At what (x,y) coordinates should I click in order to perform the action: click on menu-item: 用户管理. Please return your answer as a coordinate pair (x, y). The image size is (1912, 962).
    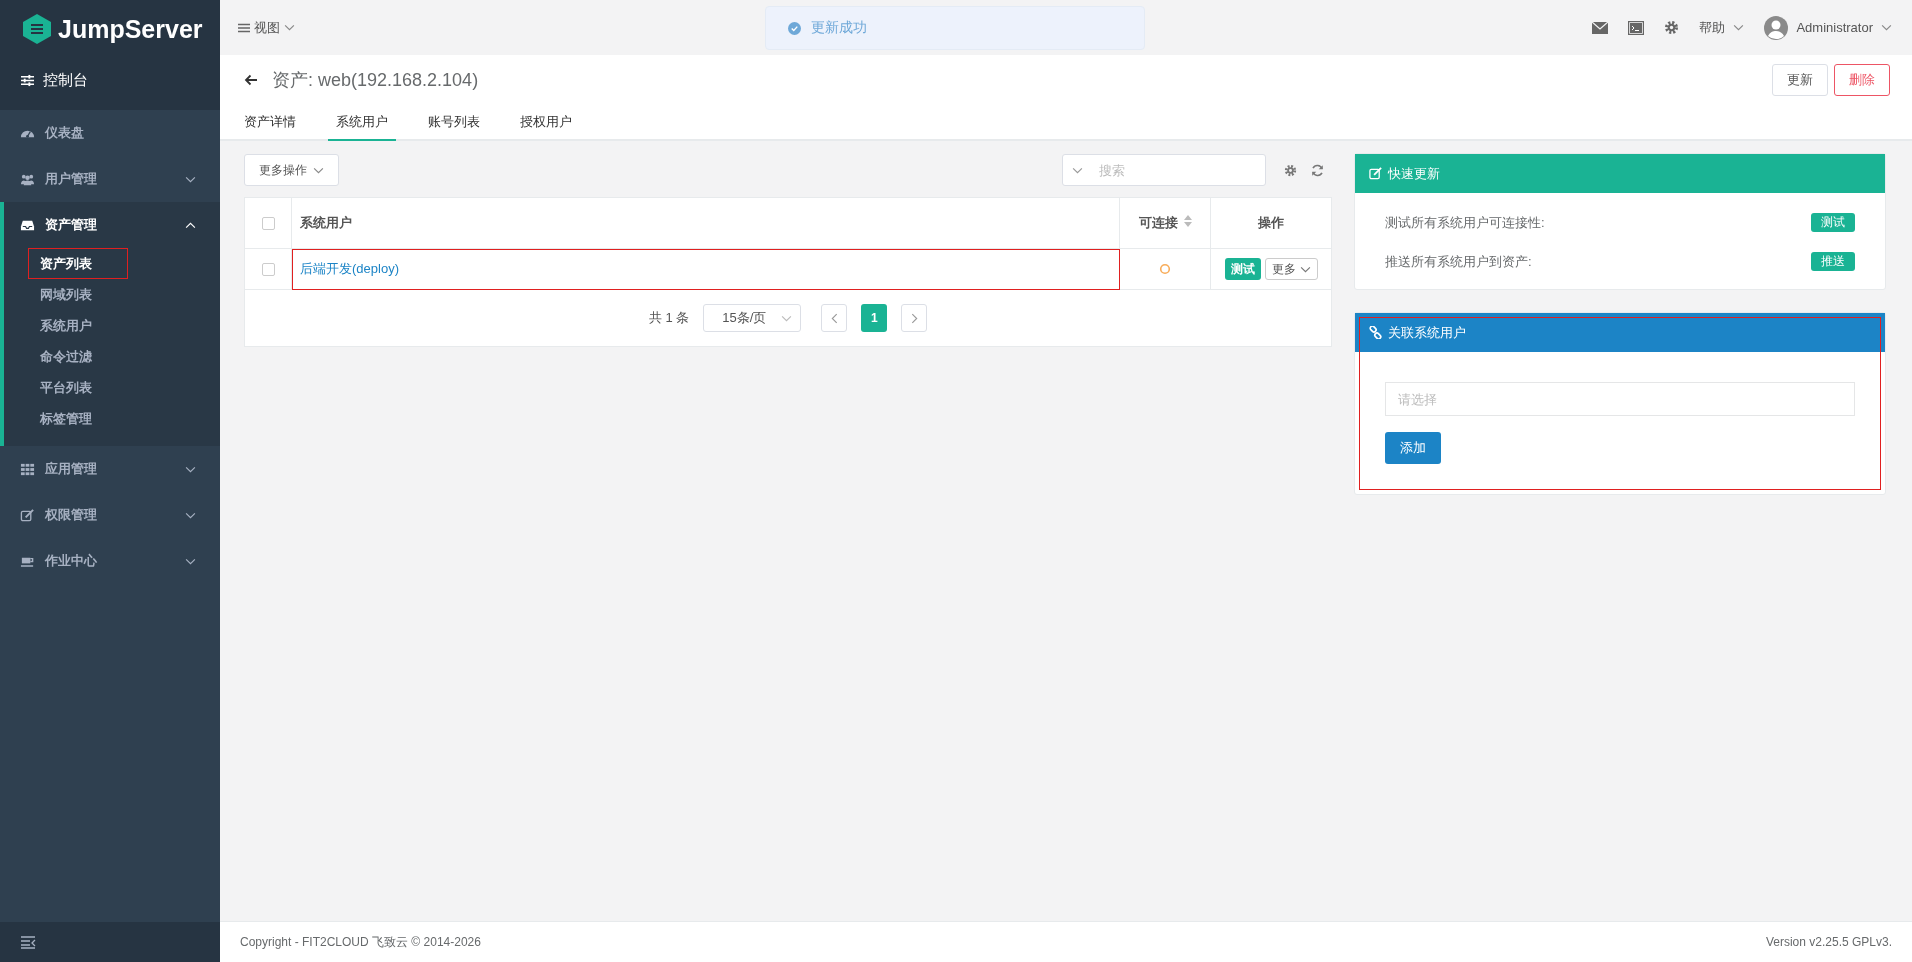
    Looking at the image, I should click on (110, 179).